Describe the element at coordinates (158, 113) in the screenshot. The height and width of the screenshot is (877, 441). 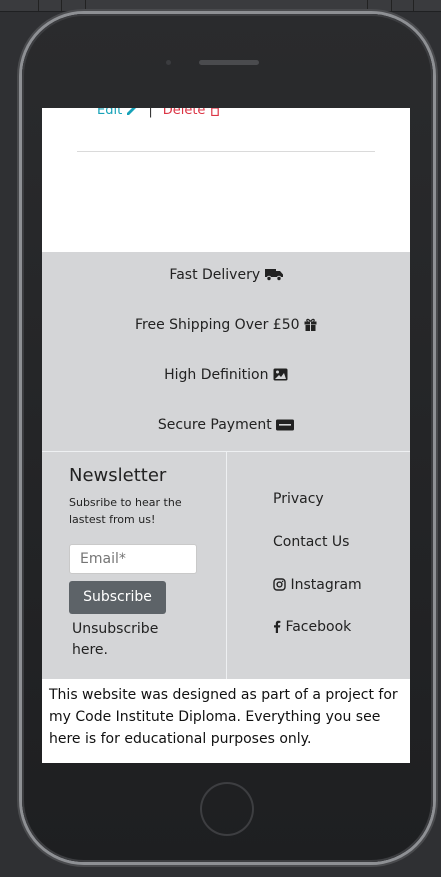
I see `product-actions: Edit | Delete` at that location.